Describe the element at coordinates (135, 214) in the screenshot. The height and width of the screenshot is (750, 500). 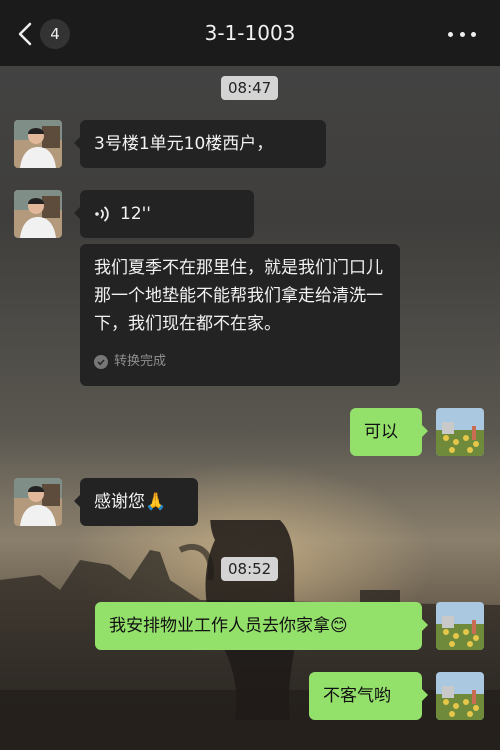
I see `voice-duration: 12''` at that location.